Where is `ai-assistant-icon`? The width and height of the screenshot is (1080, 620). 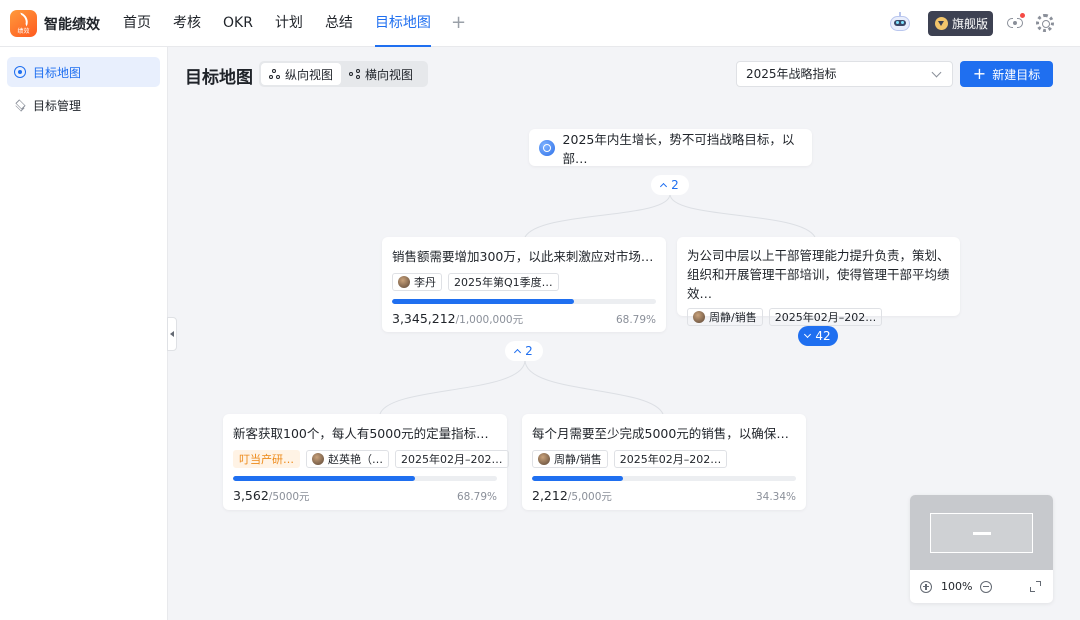 ai-assistant-icon is located at coordinates (900, 23).